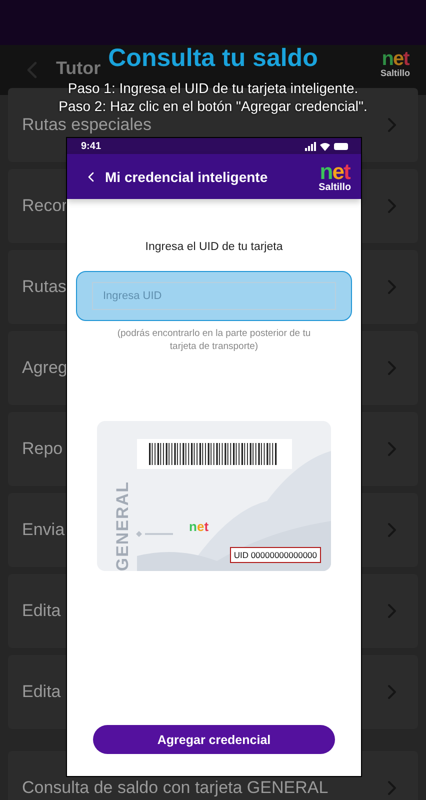 The height and width of the screenshot is (800, 426). What do you see at coordinates (45, 368) in the screenshot?
I see `row-label: Agreg` at bounding box center [45, 368].